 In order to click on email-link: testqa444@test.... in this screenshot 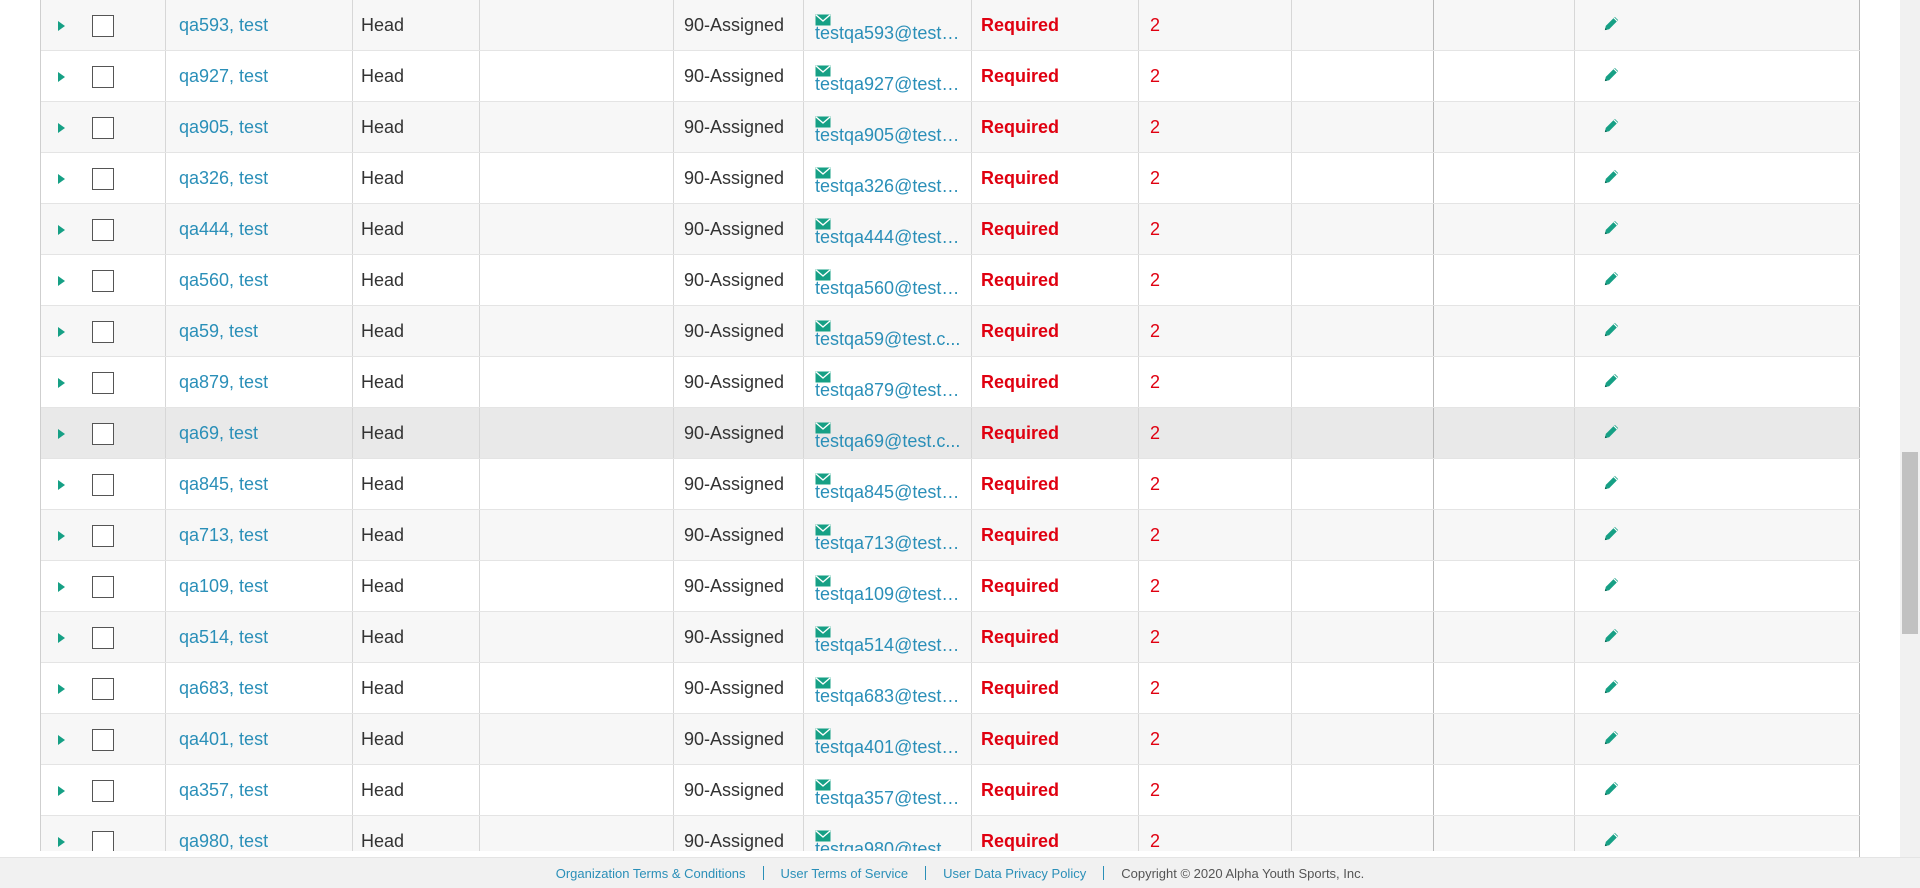, I will do `click(888, 237)`.